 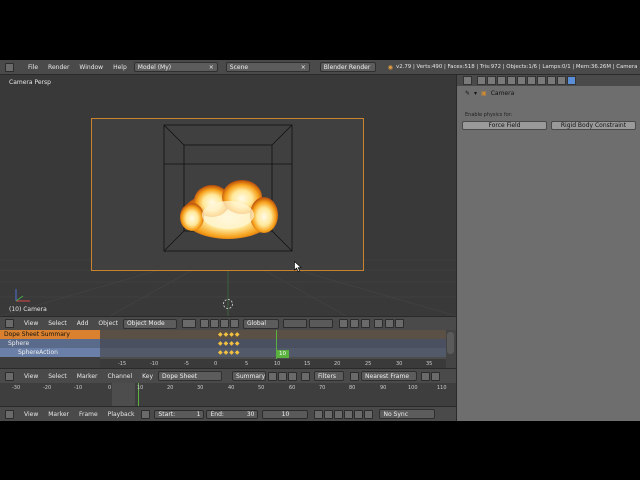 What do you see at coordinates (50, 352) in the screenshot?
I see `channel-sphere-action: SphereAction` at bounding box center [50, 352].